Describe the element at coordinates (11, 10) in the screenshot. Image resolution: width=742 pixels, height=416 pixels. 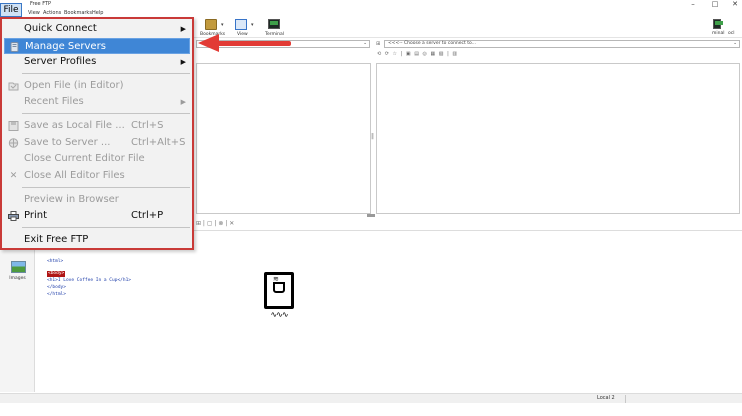
I see `menu-file: File` at that location.